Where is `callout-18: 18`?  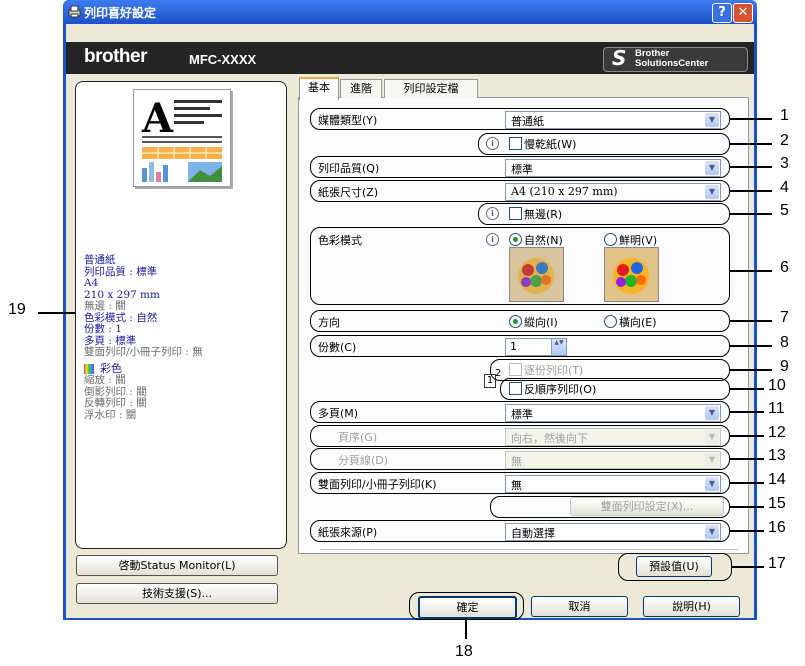
callout-18: 18 is located at coordinates (464, 651).